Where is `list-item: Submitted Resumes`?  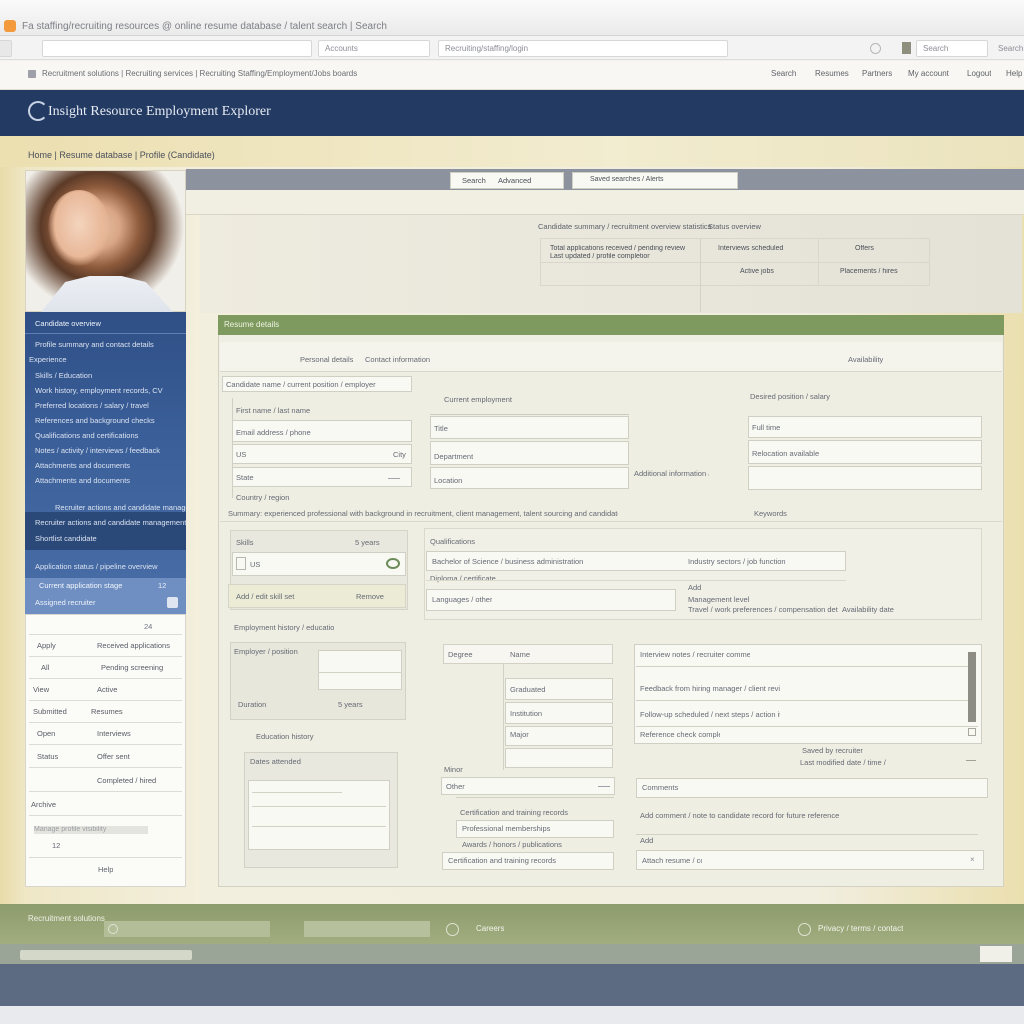 list-item: Submitted Resumes is located at coordinates (105, 712).